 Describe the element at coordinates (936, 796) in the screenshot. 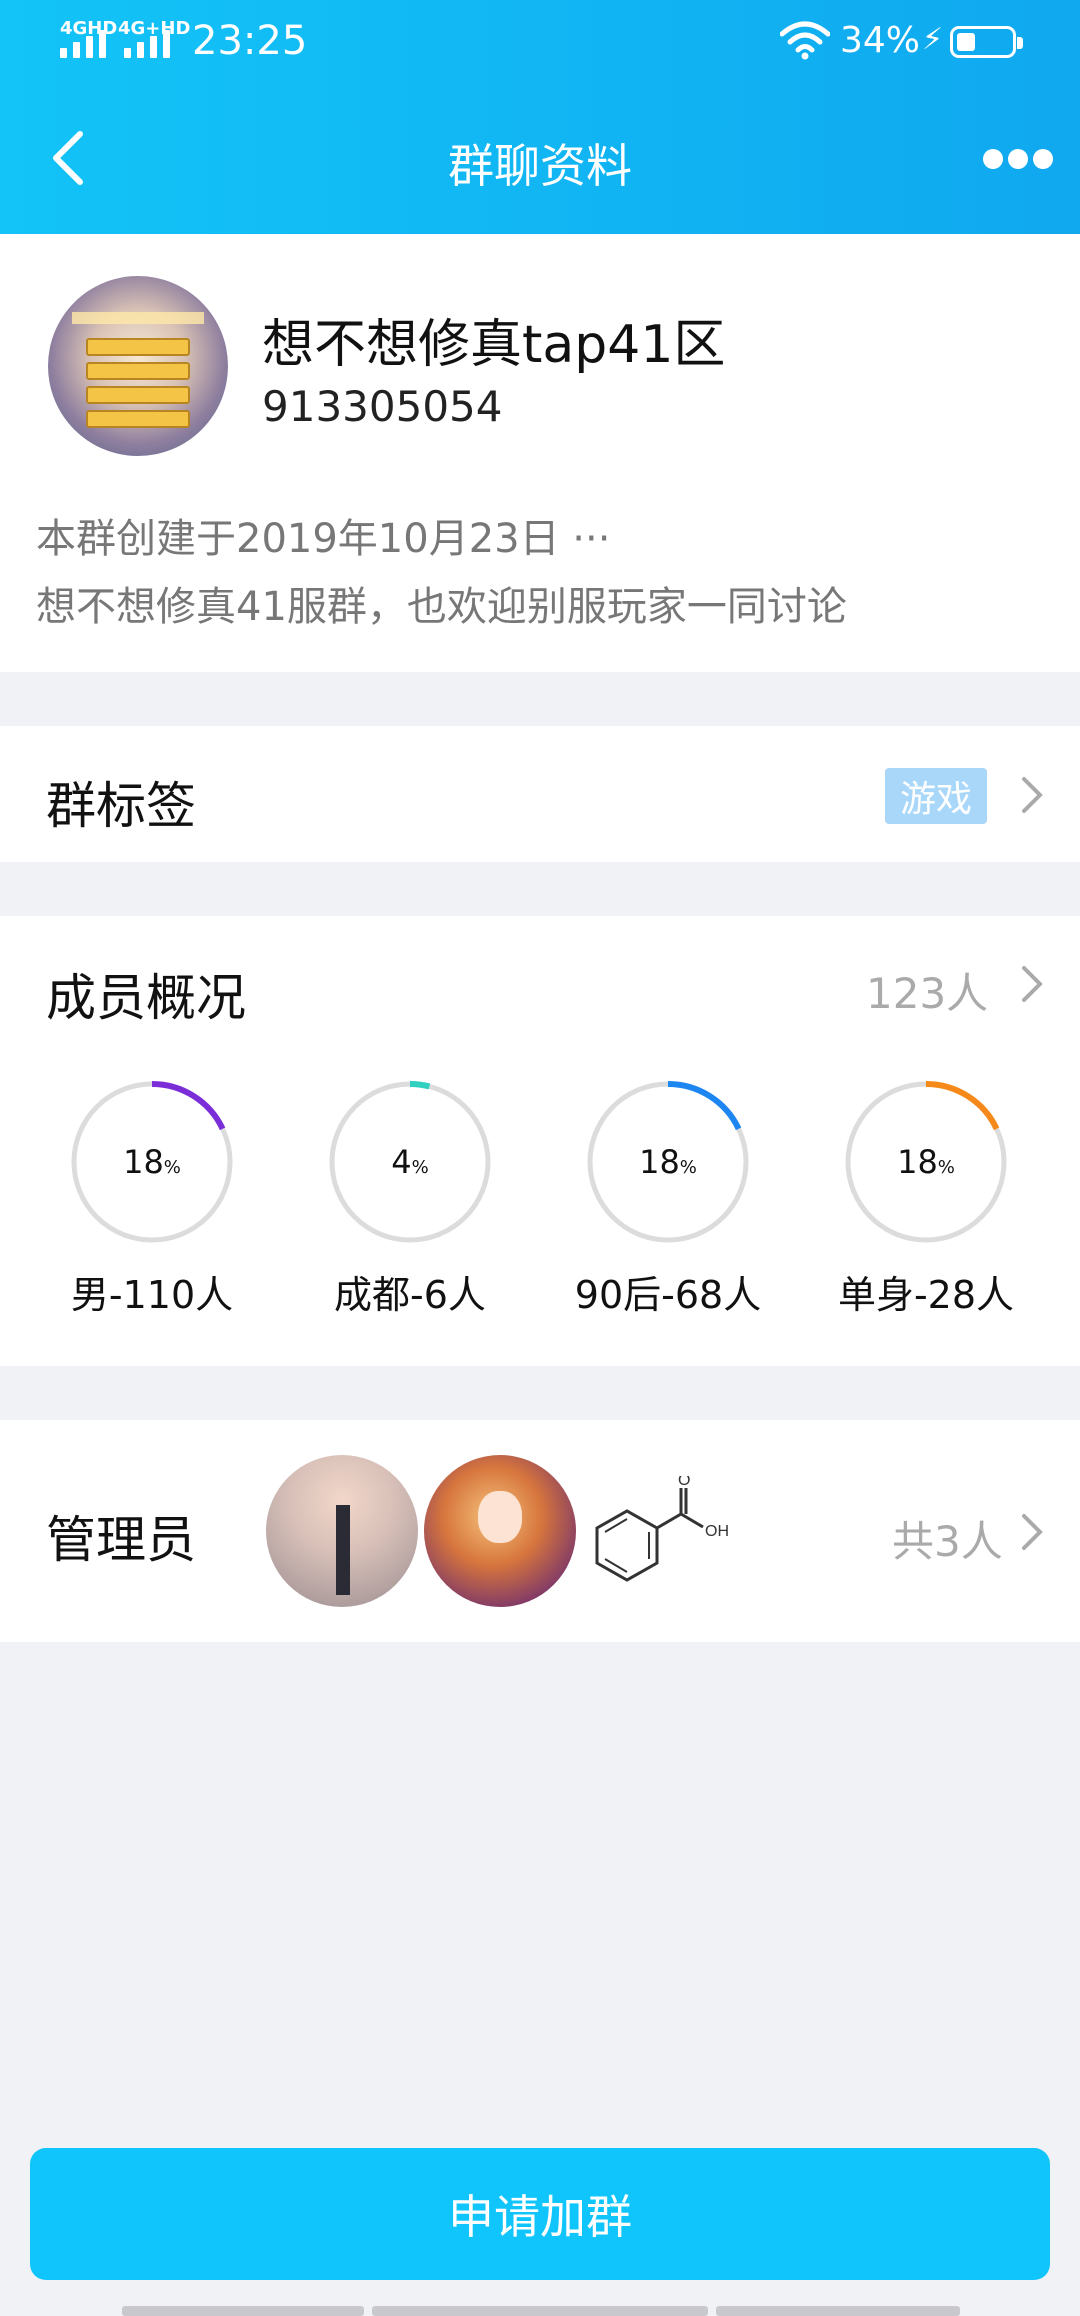

I see `tag-badge: 游戏` at that location.